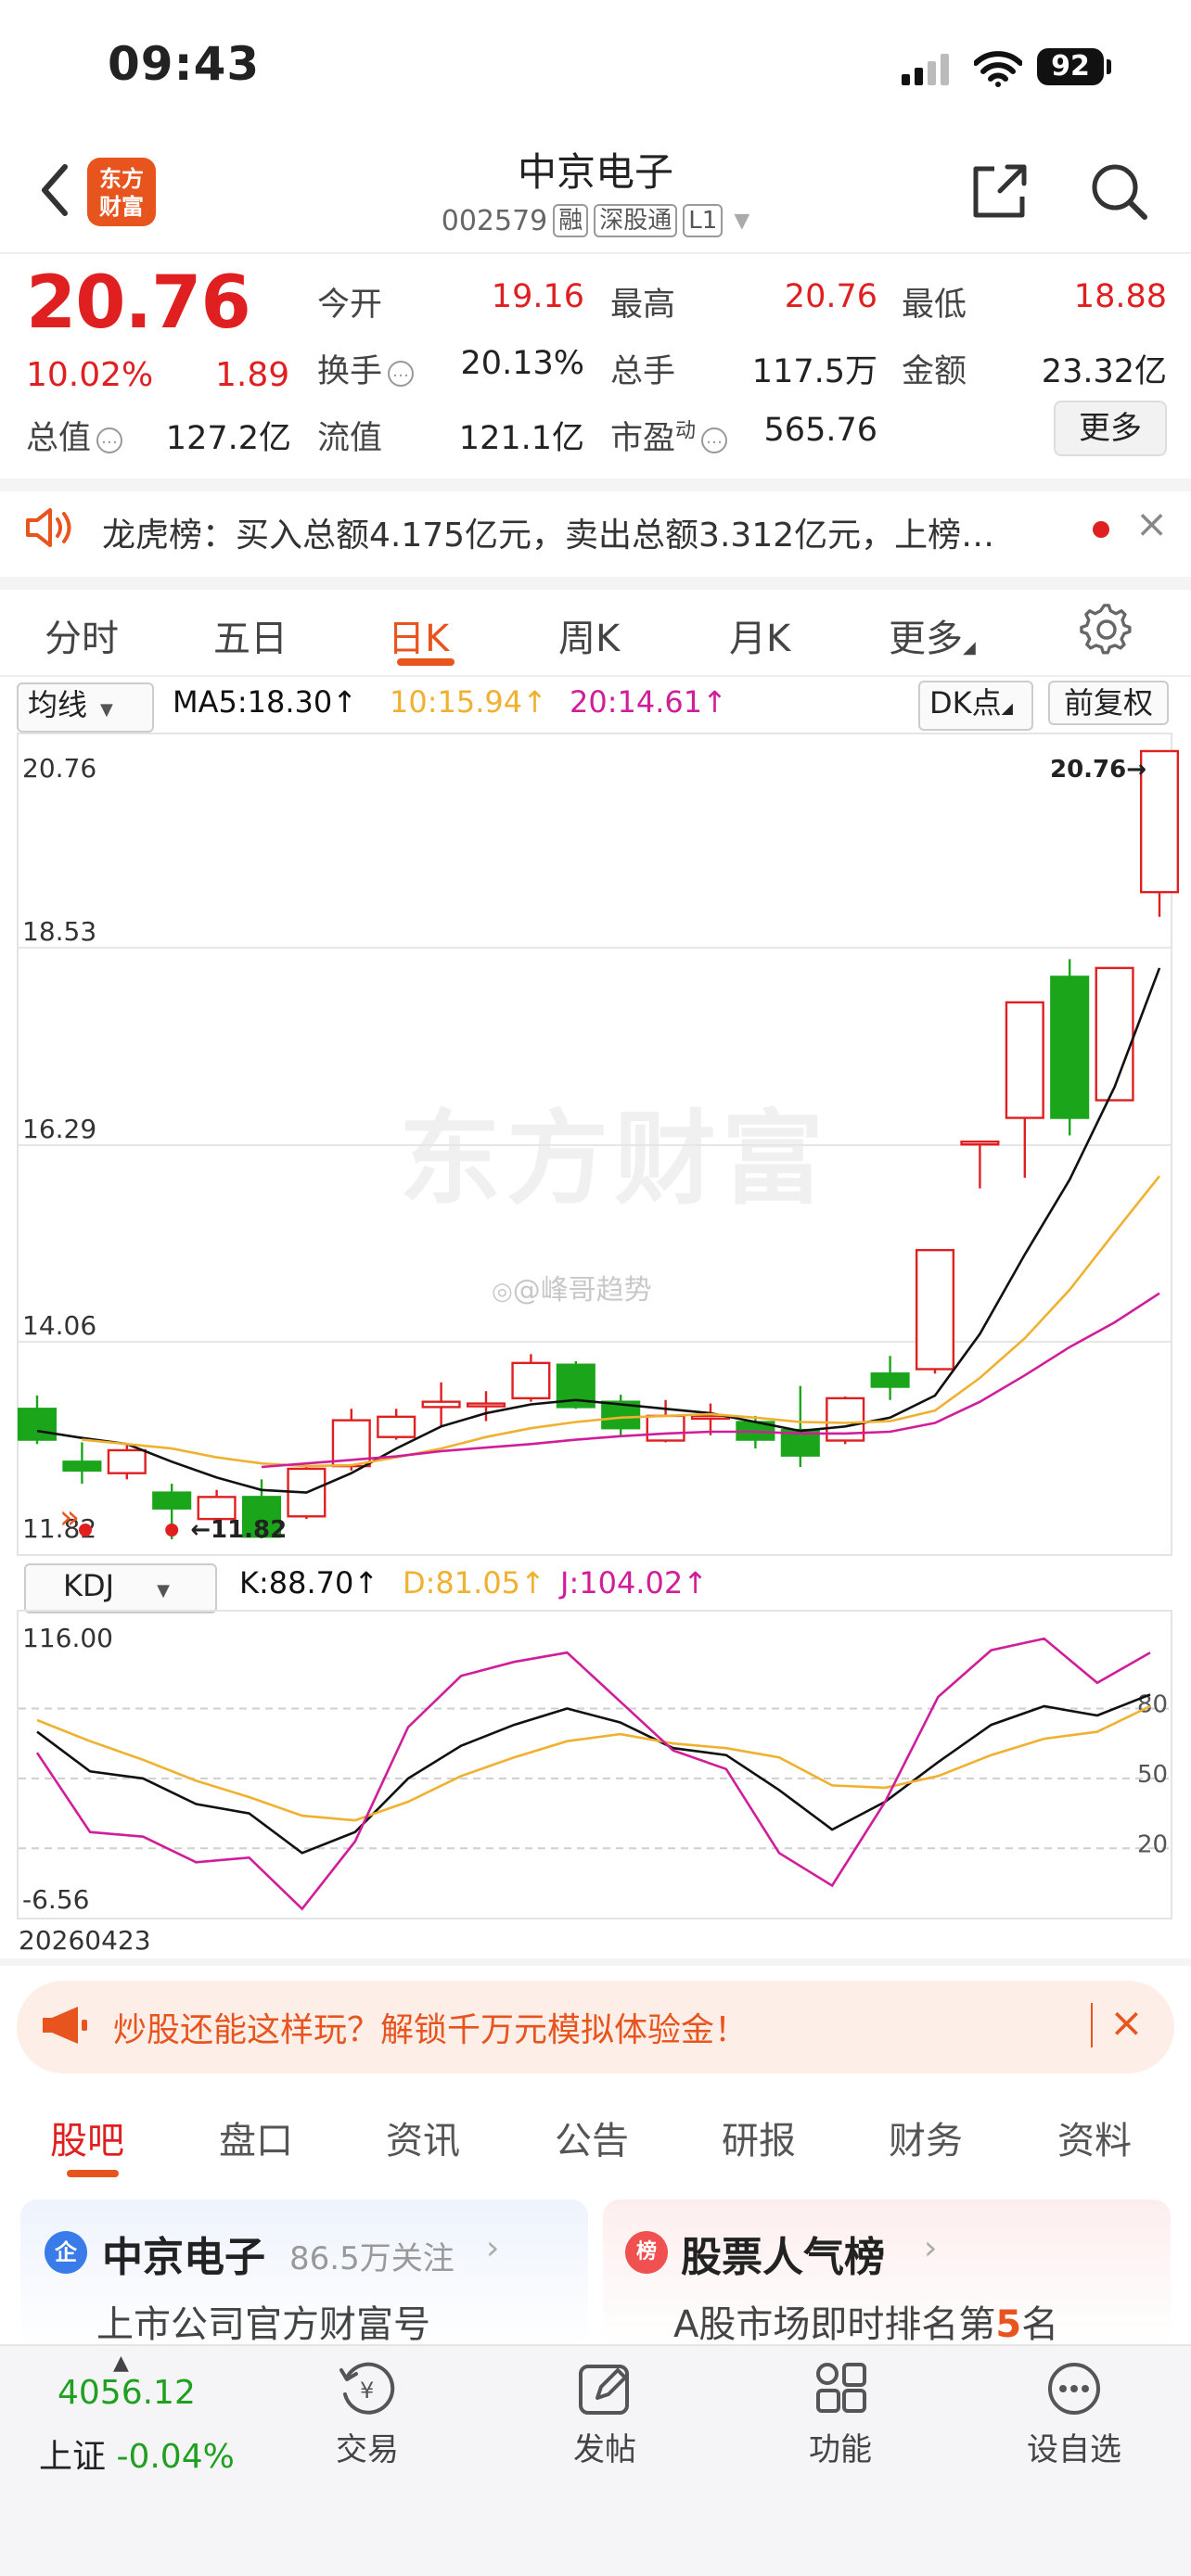  Describe the element at coordinates (622, 1582) in the screenshot. I see `j-value: J:104.02` at that location.